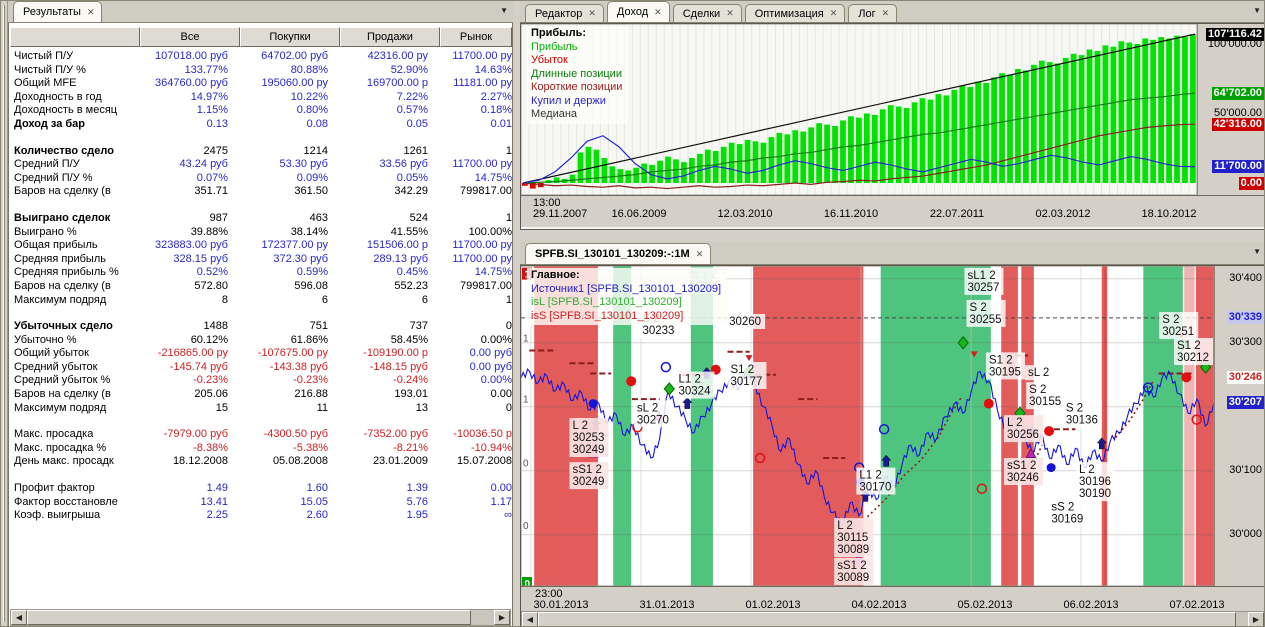 The height and width of the screenshot is (627, 1265). Describe the element at coordinates (50, 123) in the screenshot. I see `row-label: Доход за бар` at that location.